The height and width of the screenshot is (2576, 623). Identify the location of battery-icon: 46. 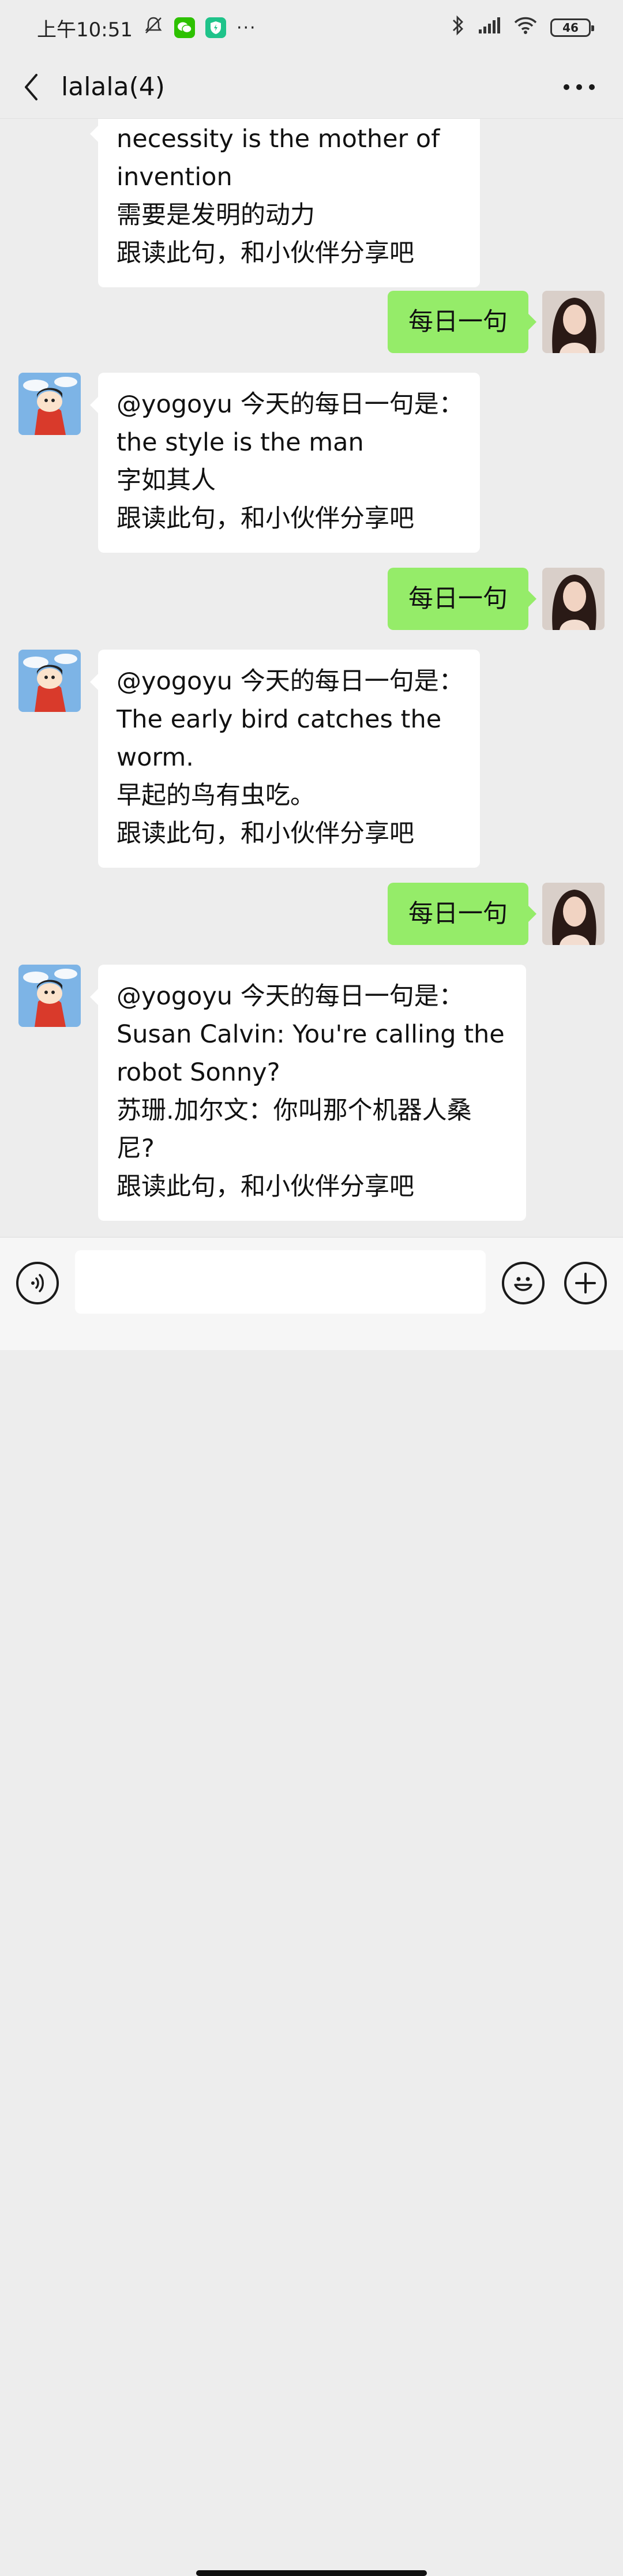
(572, 27).